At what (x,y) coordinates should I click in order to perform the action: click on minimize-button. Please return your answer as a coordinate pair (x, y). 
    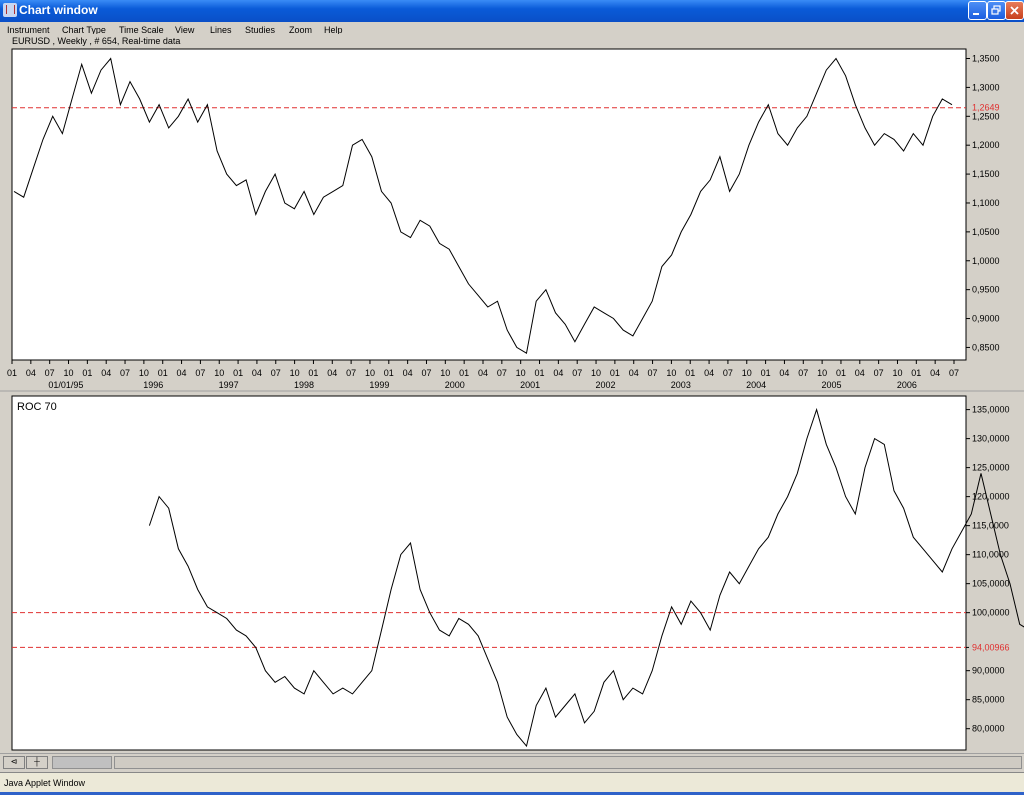
    Looking at the image, I should click on (977, 10).